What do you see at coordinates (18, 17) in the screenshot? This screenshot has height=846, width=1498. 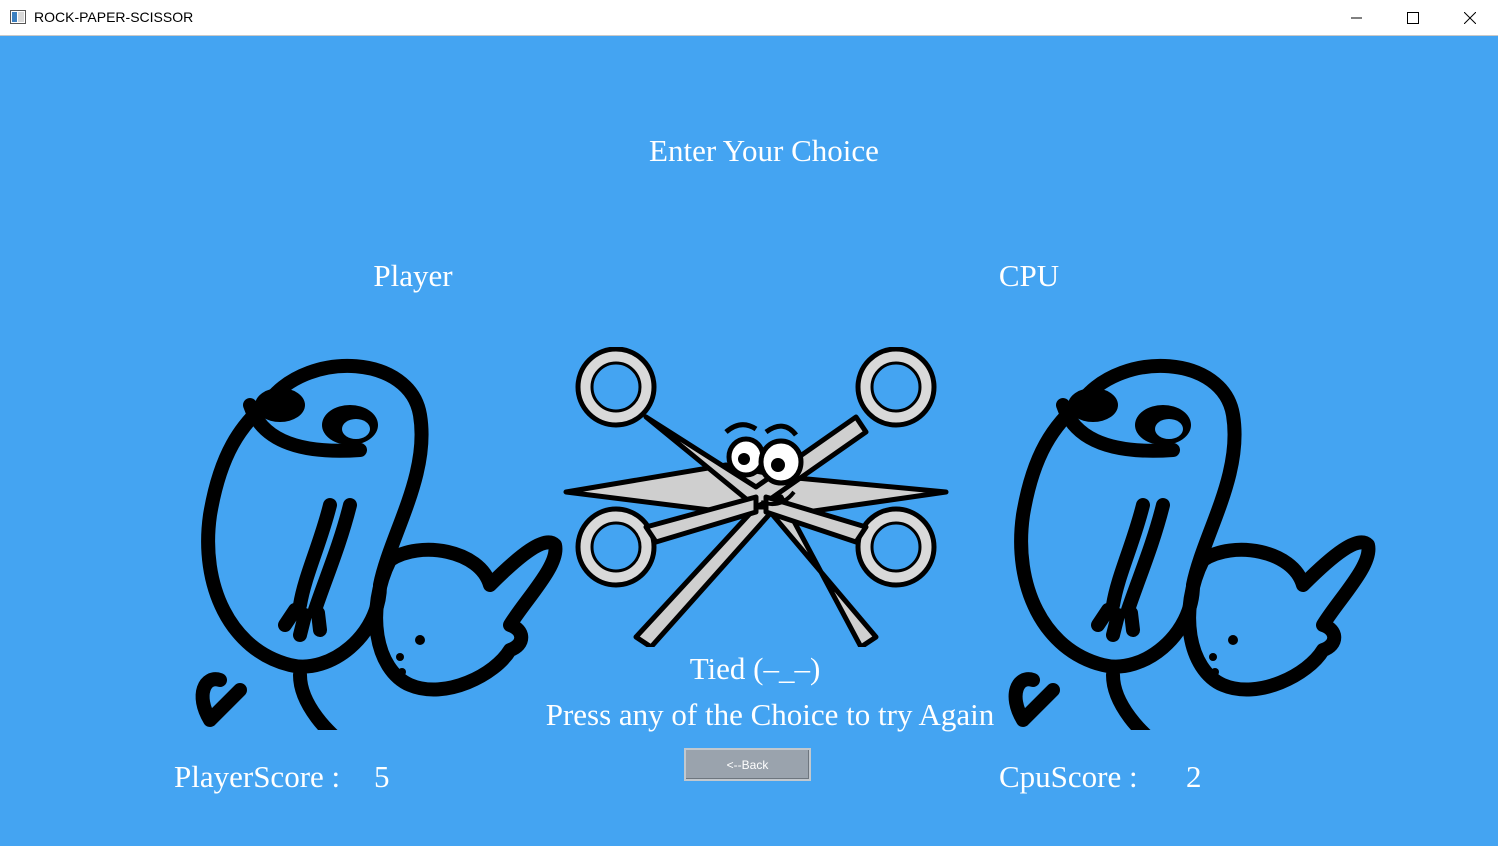 I see `app-window-icon` at bounding box center [18, 17].